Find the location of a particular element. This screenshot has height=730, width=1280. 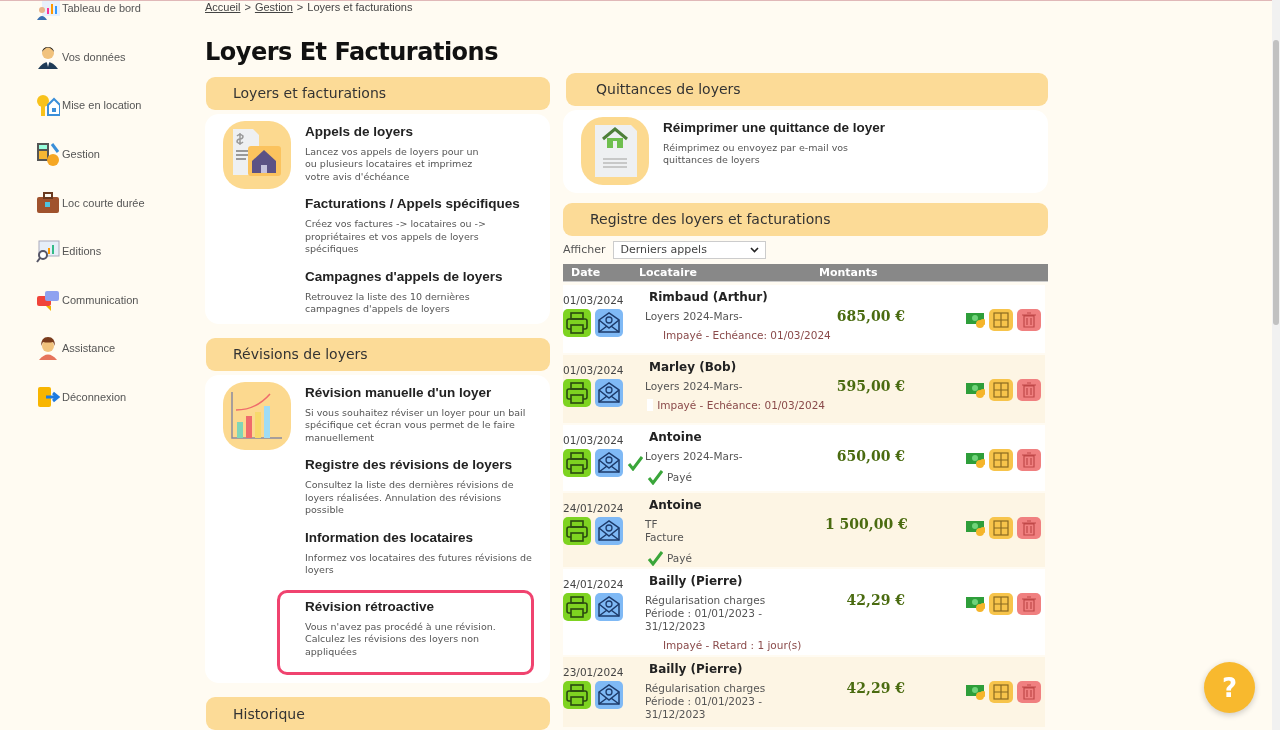

page-title: Loyers Et Facturations is located at coordinates (352, 51).